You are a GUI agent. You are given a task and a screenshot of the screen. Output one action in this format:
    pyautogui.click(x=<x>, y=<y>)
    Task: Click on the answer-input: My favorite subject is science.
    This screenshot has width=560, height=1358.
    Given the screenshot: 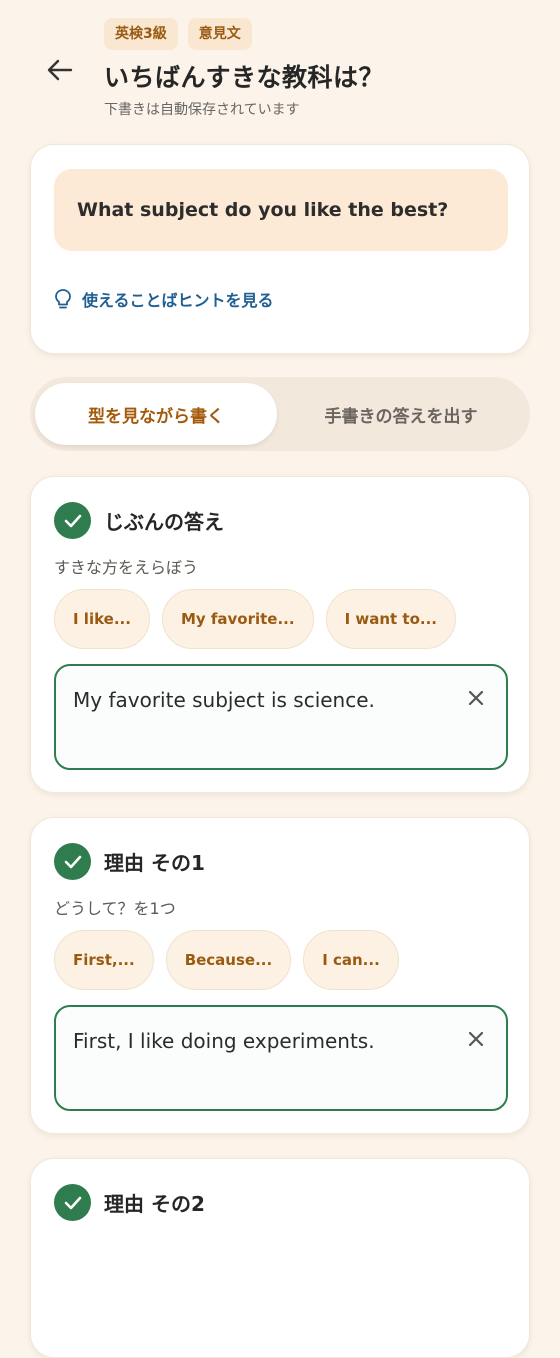 What is the action you would take?
    pyautogui.click(x=281, y=717)
    